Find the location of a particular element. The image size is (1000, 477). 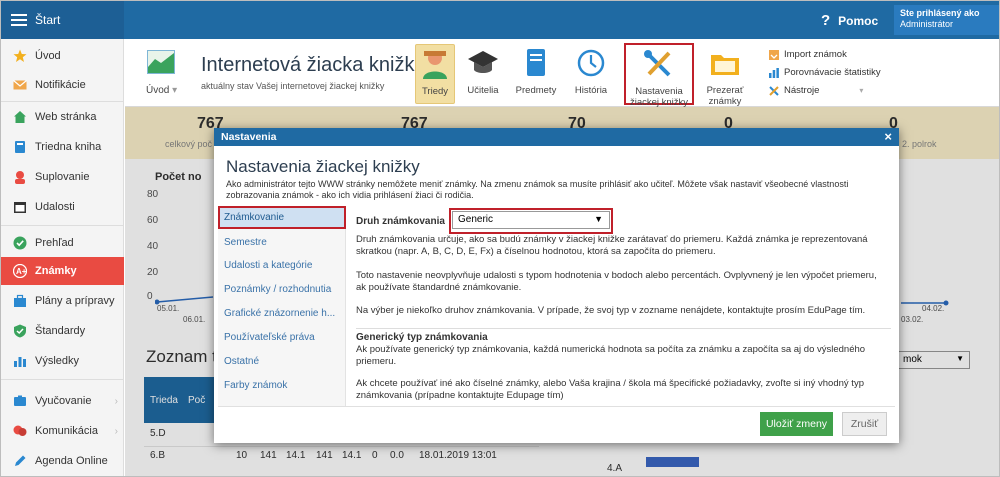

sidebar-item-label: Vyučovanie is located at coordinates (63, 401).